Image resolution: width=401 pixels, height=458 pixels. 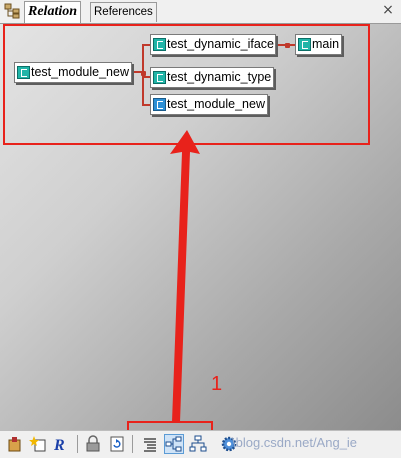 I want to click on tree-icon, so click(x=198, y=444).